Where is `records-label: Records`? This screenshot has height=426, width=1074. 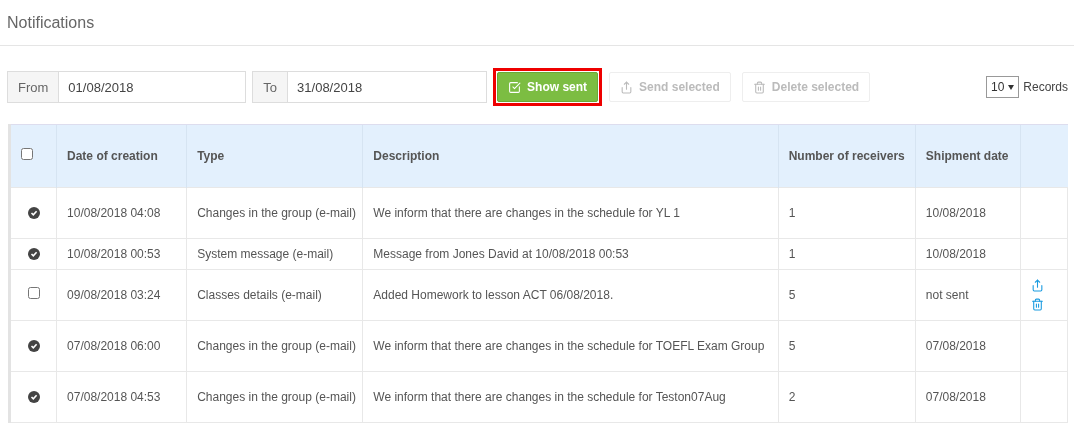 records-label: Records is located at coordinates (1045, 87).